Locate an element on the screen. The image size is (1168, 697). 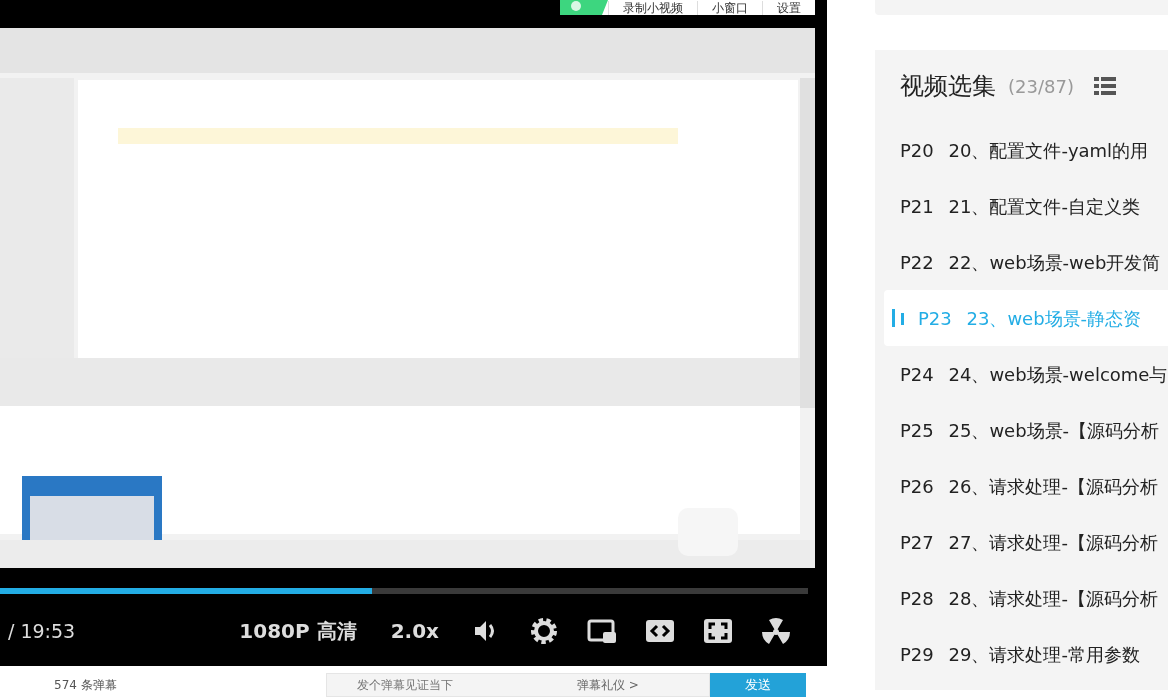
episode-item: P20 20、配置文件-yaml的用 is located at coordinates (1021, 150).